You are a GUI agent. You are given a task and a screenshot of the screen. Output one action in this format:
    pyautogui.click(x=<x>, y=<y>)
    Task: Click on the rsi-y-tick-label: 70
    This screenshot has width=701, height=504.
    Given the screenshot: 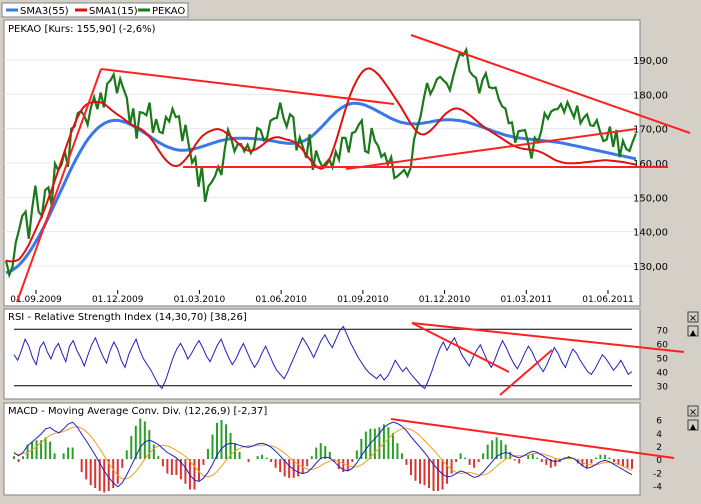 What is the action you would take?
    pyautogui.click(x=663, y=331)
    